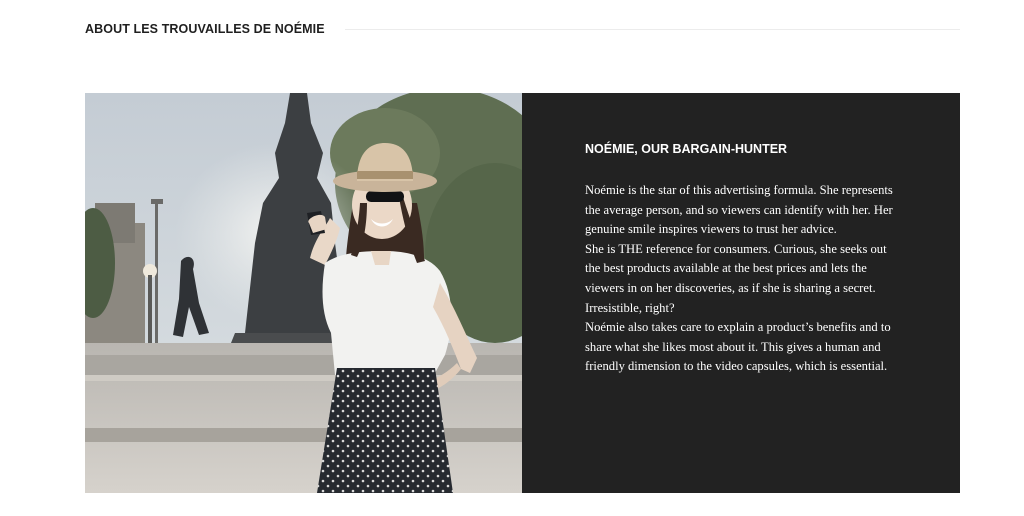 This screenshot has width=1024, height=516. Describe the element at coordinates (686, 149) in the screenshot. I see `feature-heading: NOÉMIE, OUR BARGAIN-HUNTER` at that location.